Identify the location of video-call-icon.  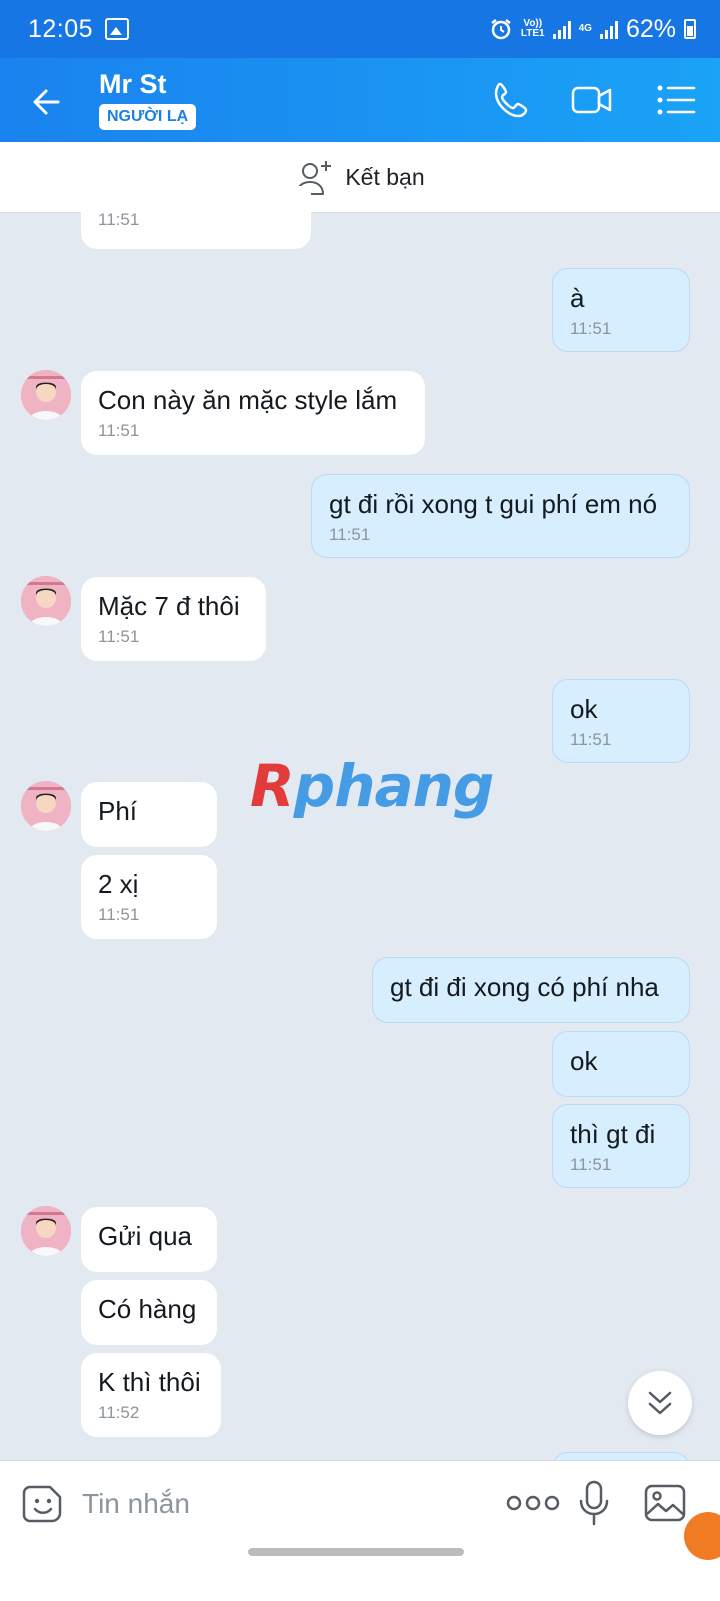
(592, 100).